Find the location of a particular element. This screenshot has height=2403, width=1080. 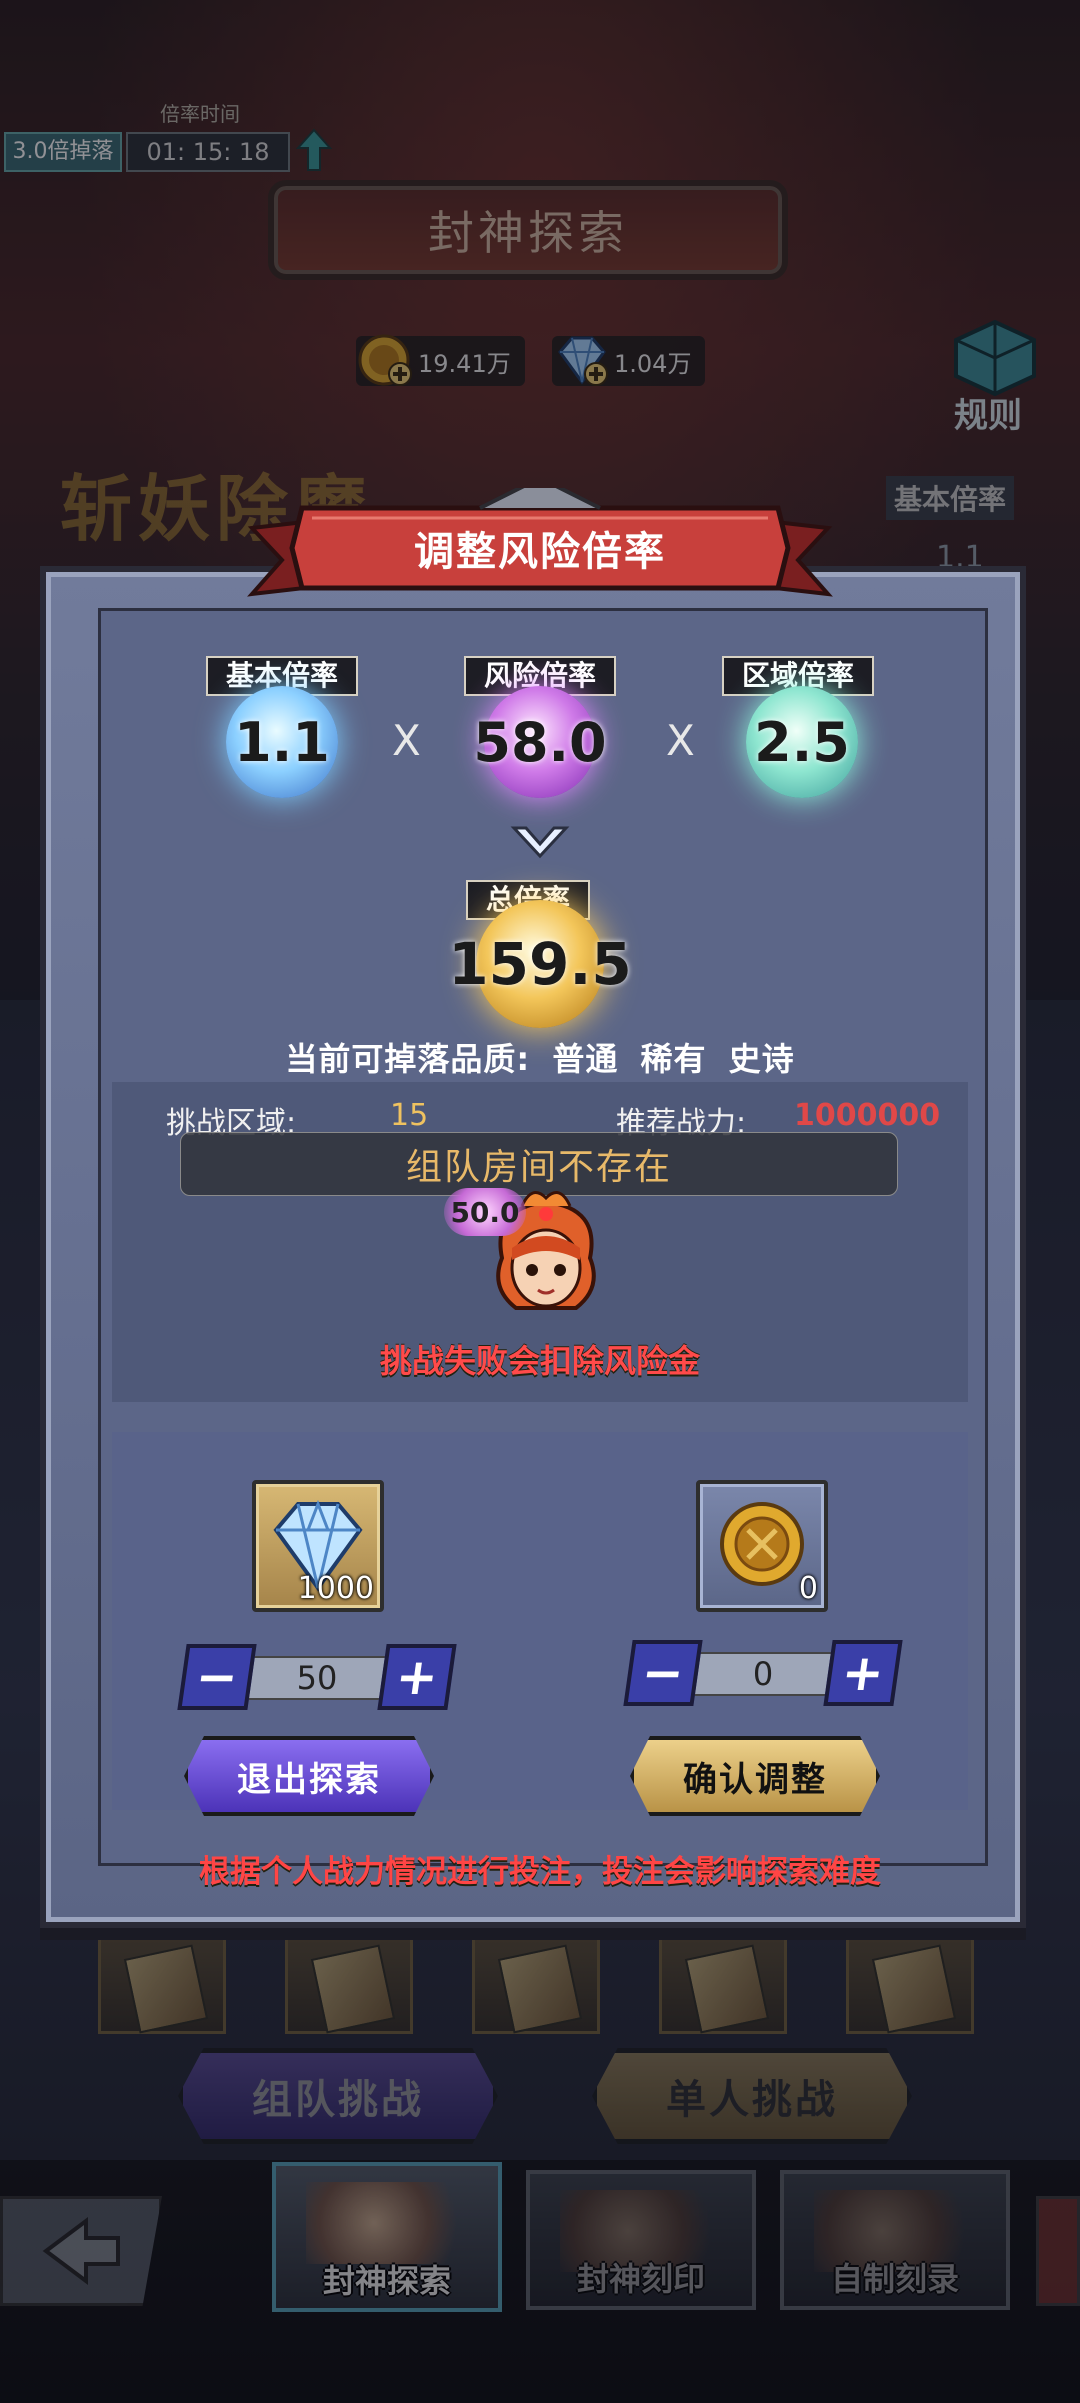

exit-explore-button: 退出探索 is located at coordinates (309, 1776).